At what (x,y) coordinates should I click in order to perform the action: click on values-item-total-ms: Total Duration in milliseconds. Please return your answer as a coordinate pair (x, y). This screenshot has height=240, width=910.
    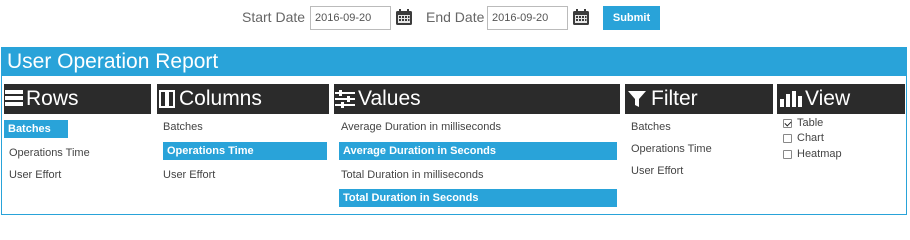
    Looking at the image, I should click on (412, 175).